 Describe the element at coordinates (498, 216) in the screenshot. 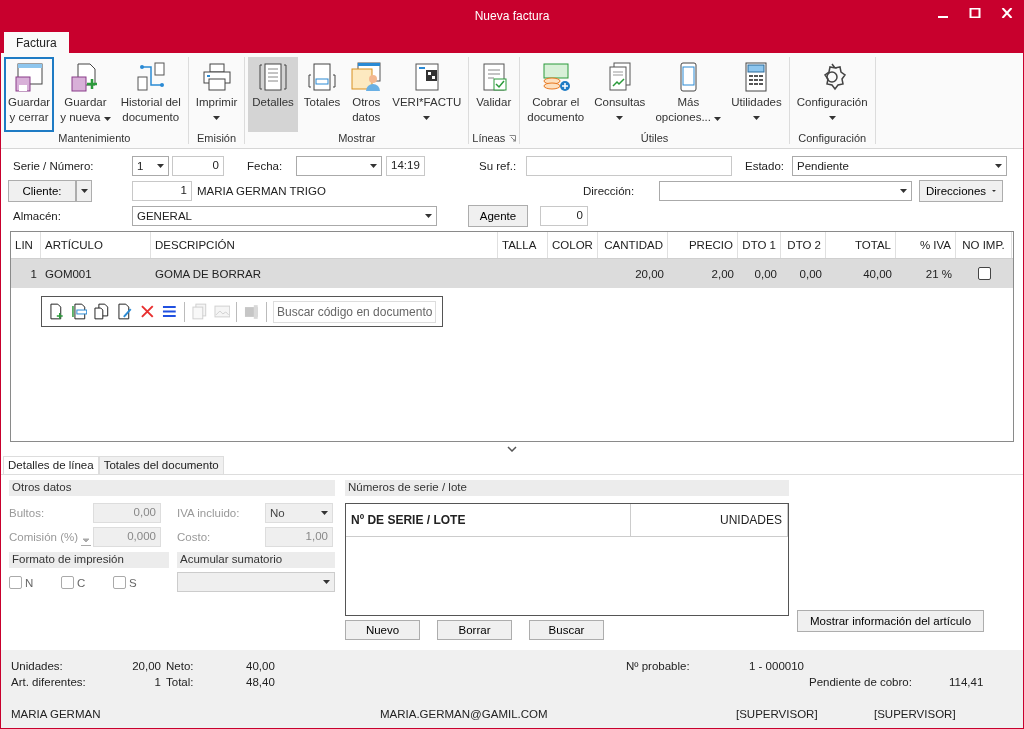

I see `agent-button: Agente` at that location.